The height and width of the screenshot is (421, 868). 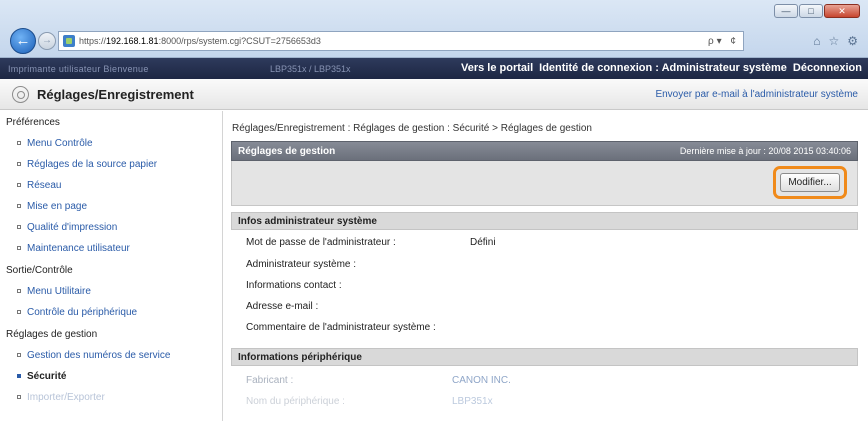 I want to click on sidebar-item-importer-exporter: Importer/Exporter, so click(x=61, y=397).